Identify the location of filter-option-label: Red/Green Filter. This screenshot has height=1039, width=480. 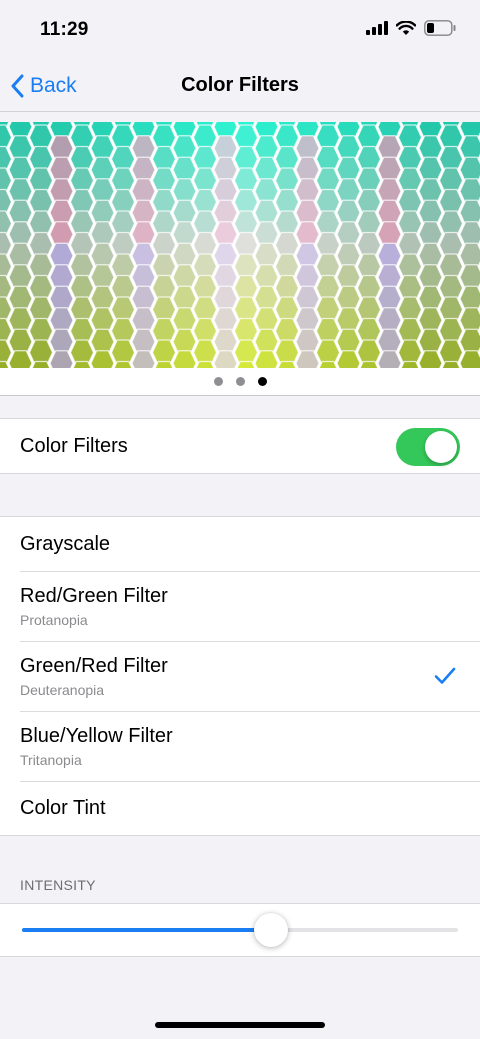
(94, 595).